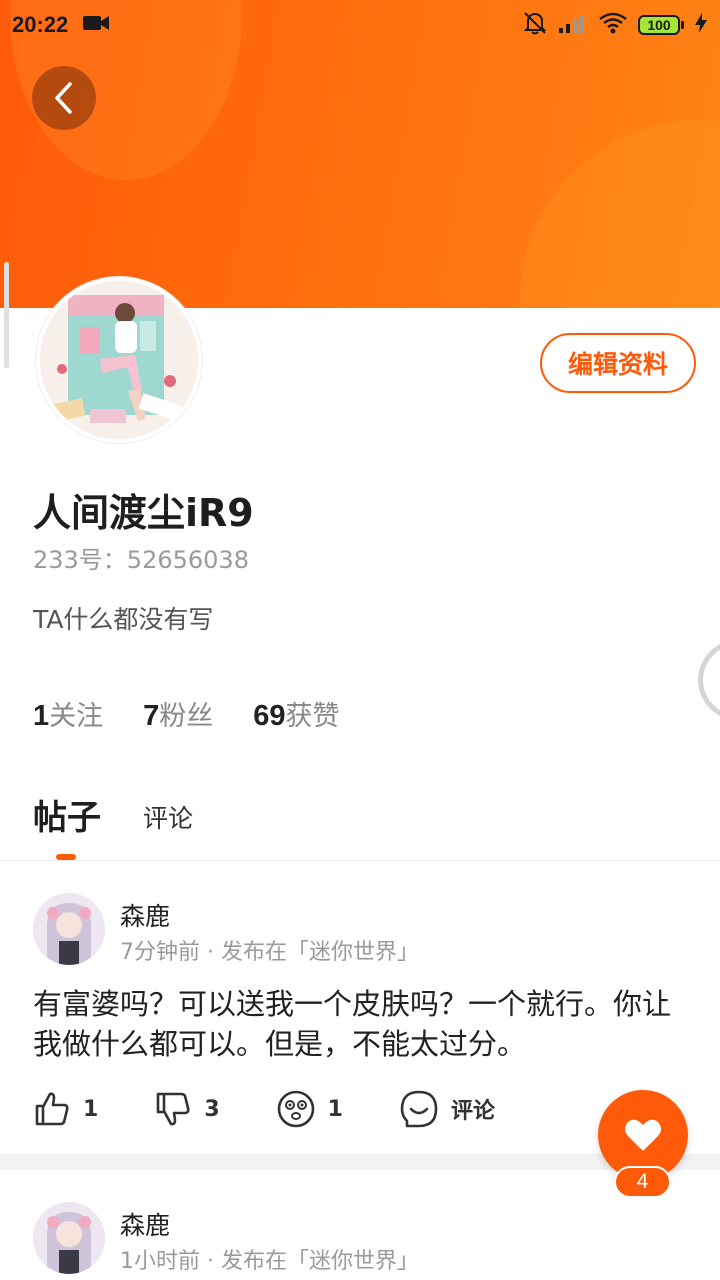 The height and width of the screenshot is (1280, 720). I want to click on chevron-left-icon, so click(63, 98).